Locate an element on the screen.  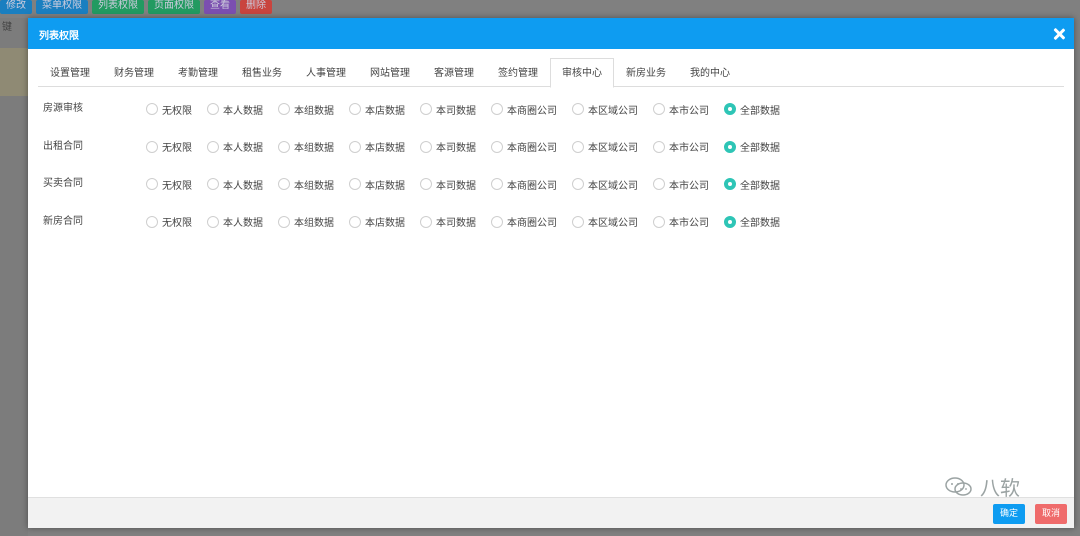
dialog-footer is located at coordinates (551, 512).